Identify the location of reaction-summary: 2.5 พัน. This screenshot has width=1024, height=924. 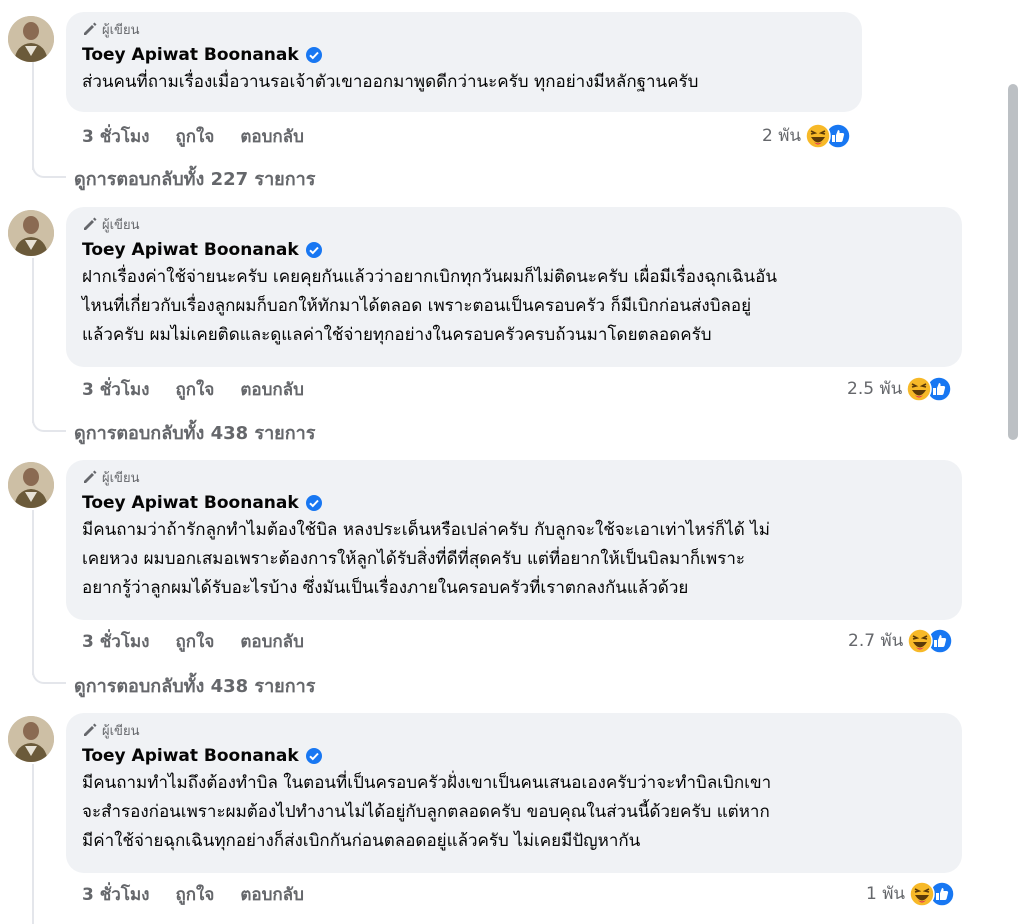
(900, 388).